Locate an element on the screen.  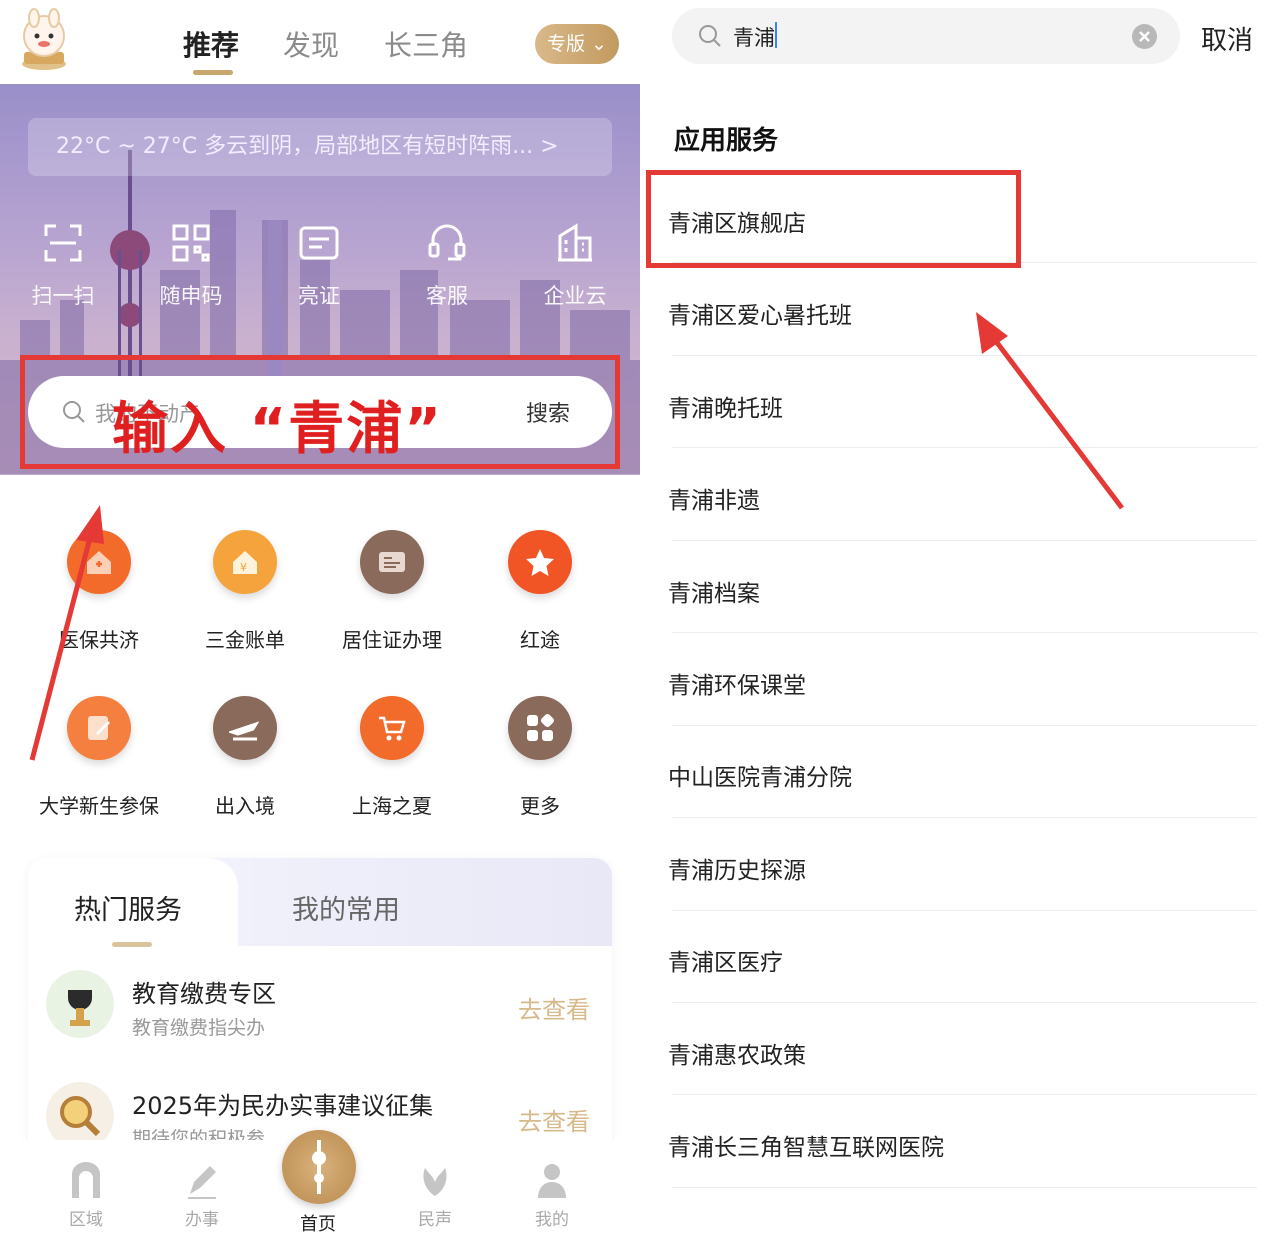
annotation-arrow-left-up is located at coordinates (1050, 411).